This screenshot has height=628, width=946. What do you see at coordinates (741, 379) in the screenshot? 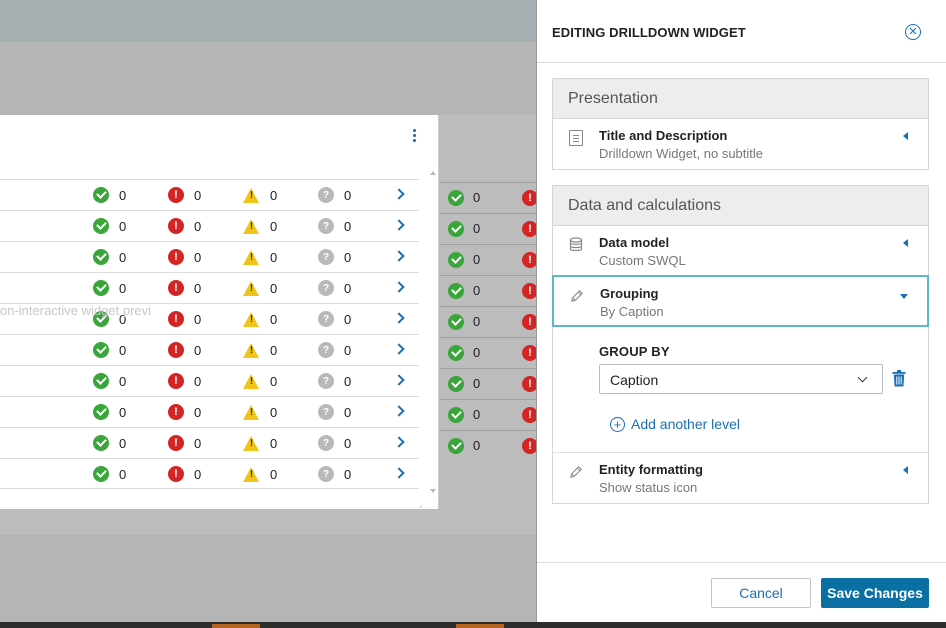
I see `group-by-select: Caption` at bounding box center [741, 379].